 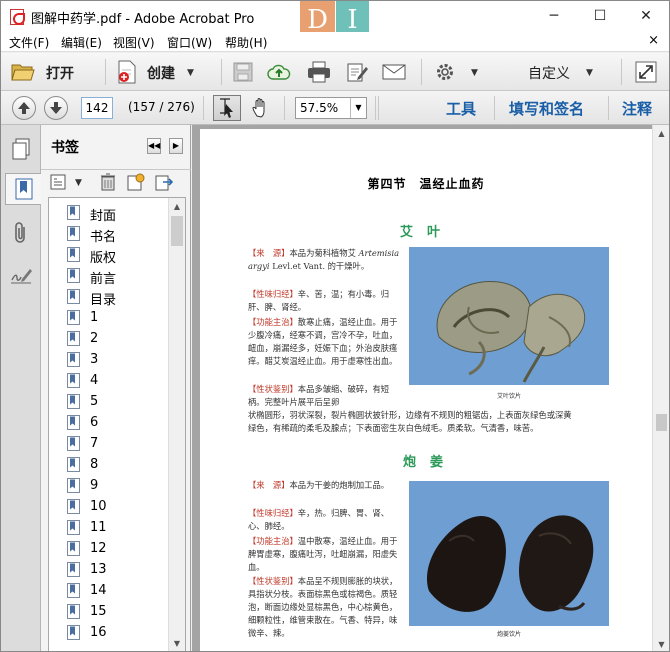 I want to click on maximize-button: ☐, so click(x=600, y=16).